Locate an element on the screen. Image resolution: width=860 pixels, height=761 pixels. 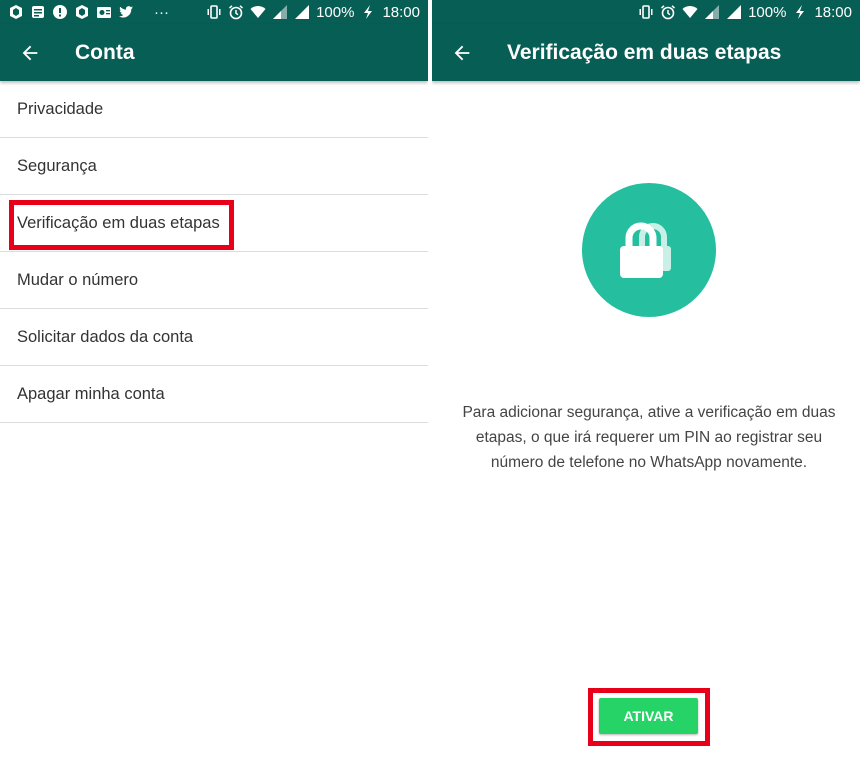
outlook-icon is located at coordinates (104, 12).